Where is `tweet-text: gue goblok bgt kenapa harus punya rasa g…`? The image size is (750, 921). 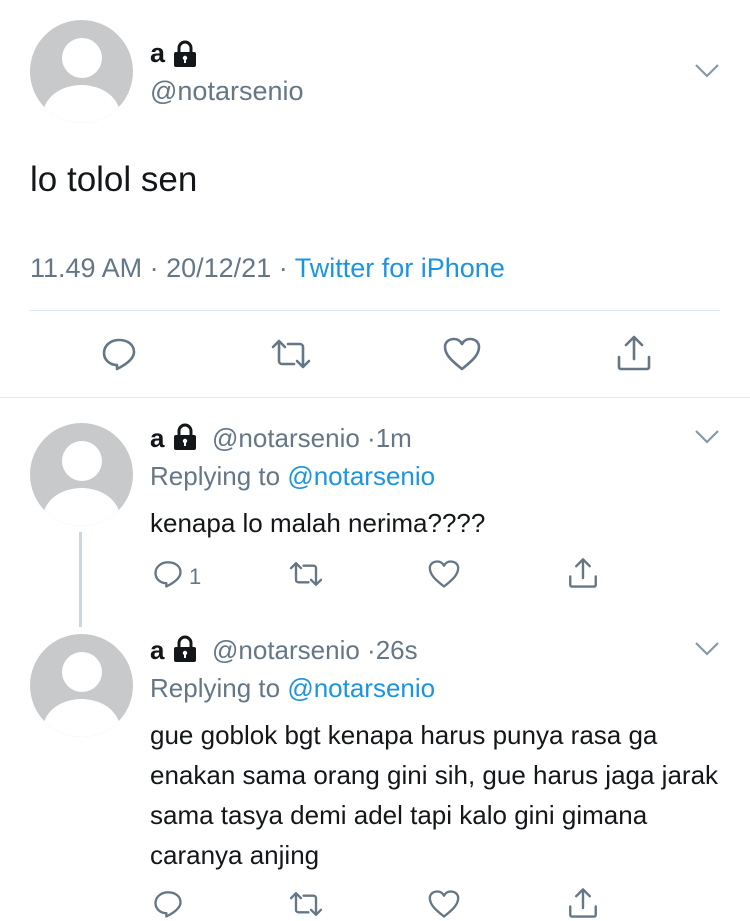 tweet-text: gue goblok bgt kenapa harus punya rasa g… is located at coordinates (434, 795).